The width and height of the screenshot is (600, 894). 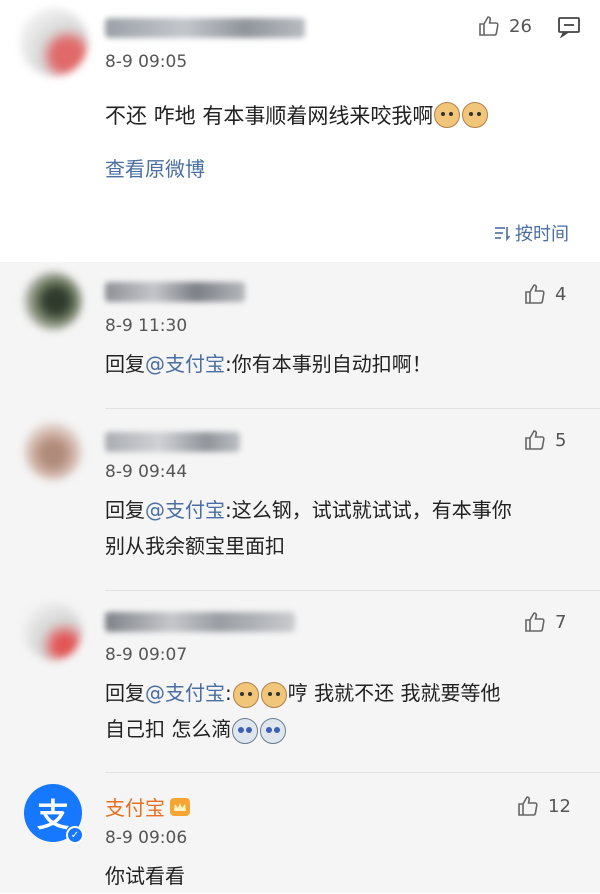 What do you see at coordinates (146, 326) in the screenshot?
I see `reply-time: 8-9 11:30` at bounding box center [146, 326].